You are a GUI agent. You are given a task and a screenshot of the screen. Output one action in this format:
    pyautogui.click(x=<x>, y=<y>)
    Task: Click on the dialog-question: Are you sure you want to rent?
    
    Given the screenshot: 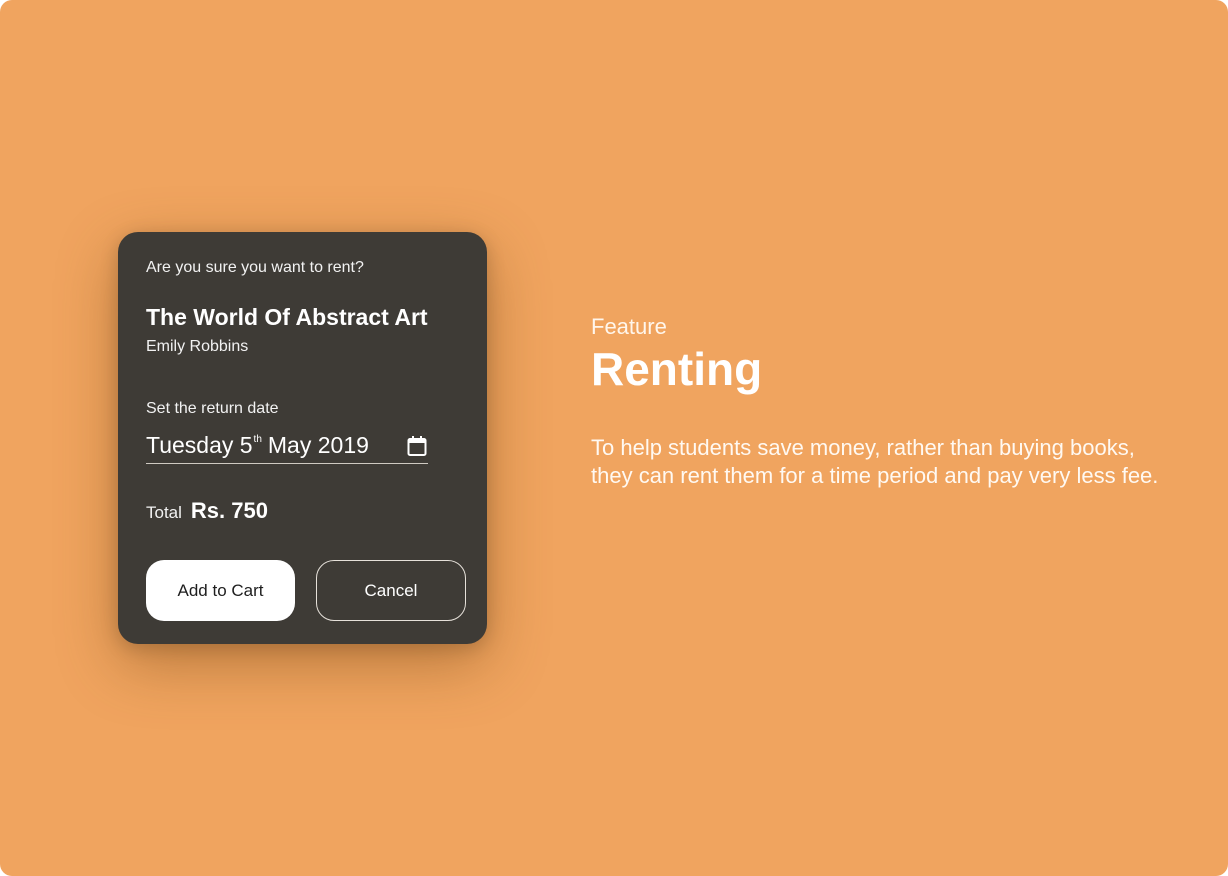 What is the action you would take?
    pyautogui.click(x=255, y=267)
    